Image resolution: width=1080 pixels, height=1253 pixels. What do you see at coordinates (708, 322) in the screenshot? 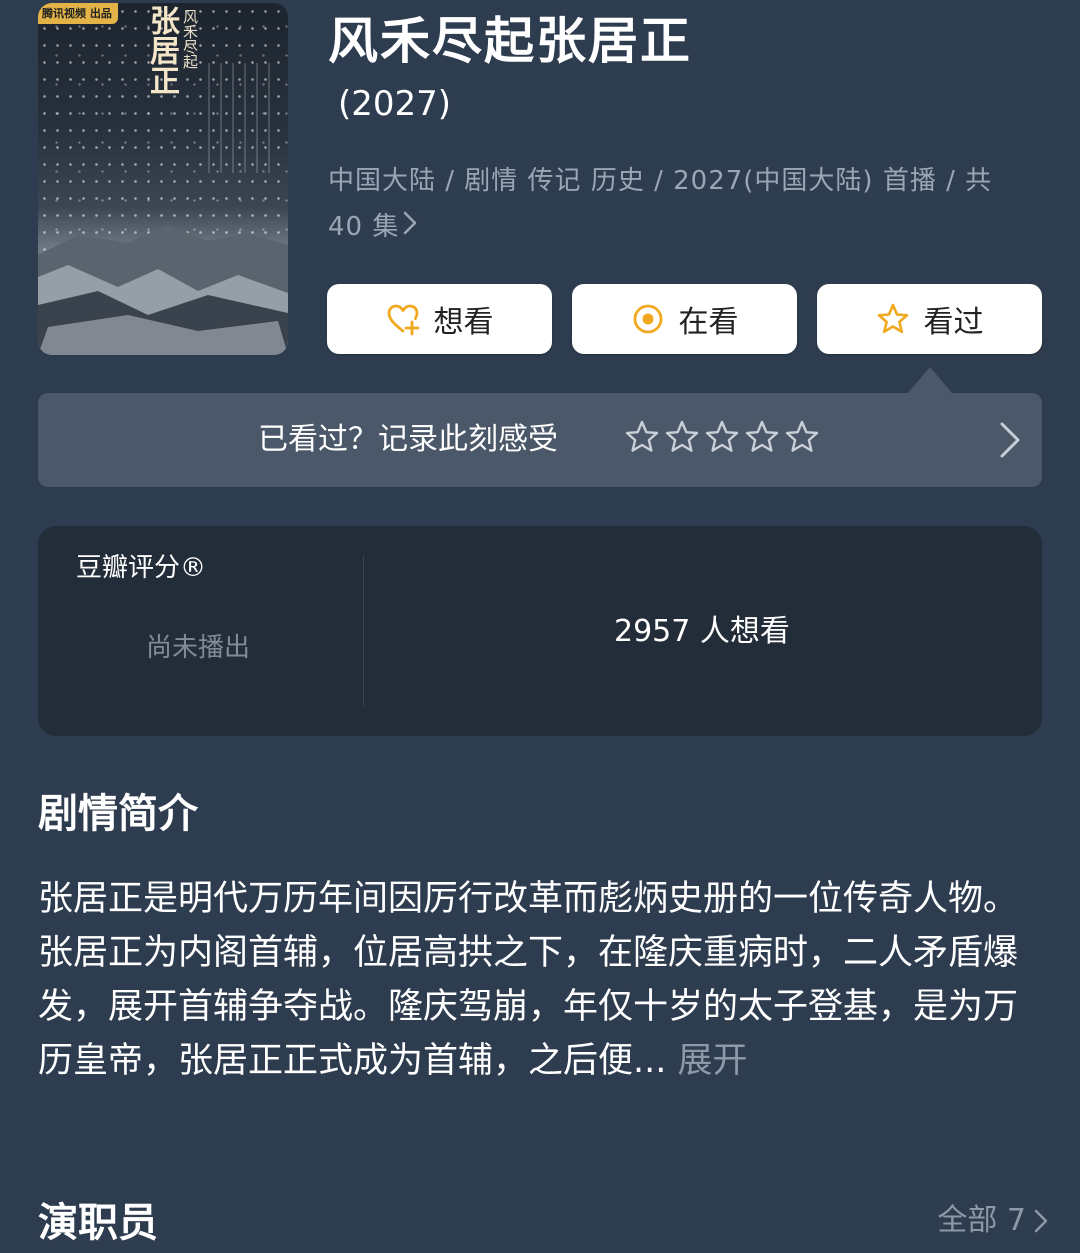
I see `watching-label: 在看` at bounding box center [708, 322].